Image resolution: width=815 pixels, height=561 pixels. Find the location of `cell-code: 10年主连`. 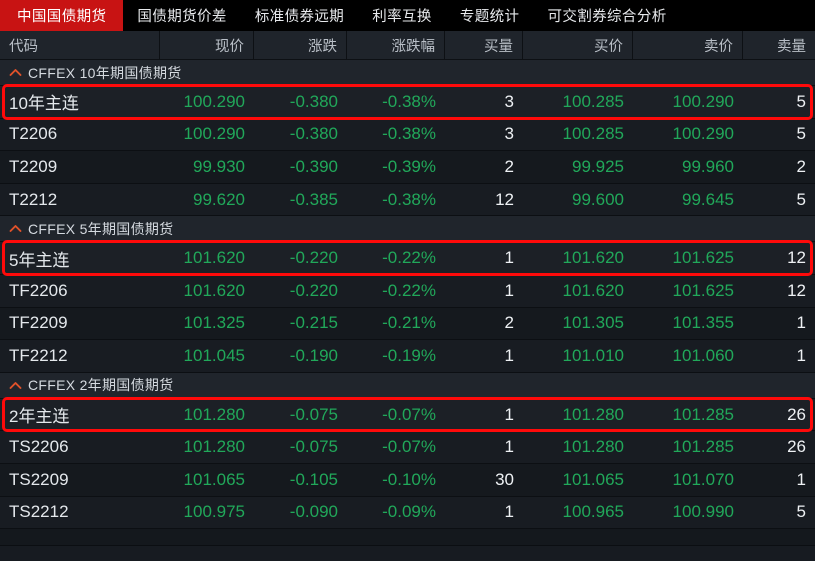

cell-code: 10年主连 is located at coordinates (44, 104).